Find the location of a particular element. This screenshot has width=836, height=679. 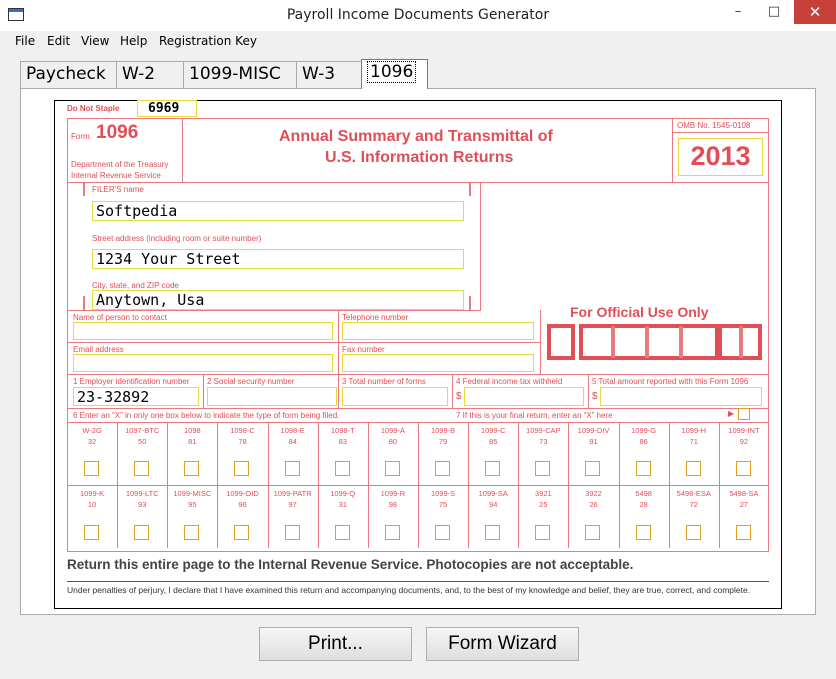

form-type-name: 1099-Q is located at coordinates (343, 493).